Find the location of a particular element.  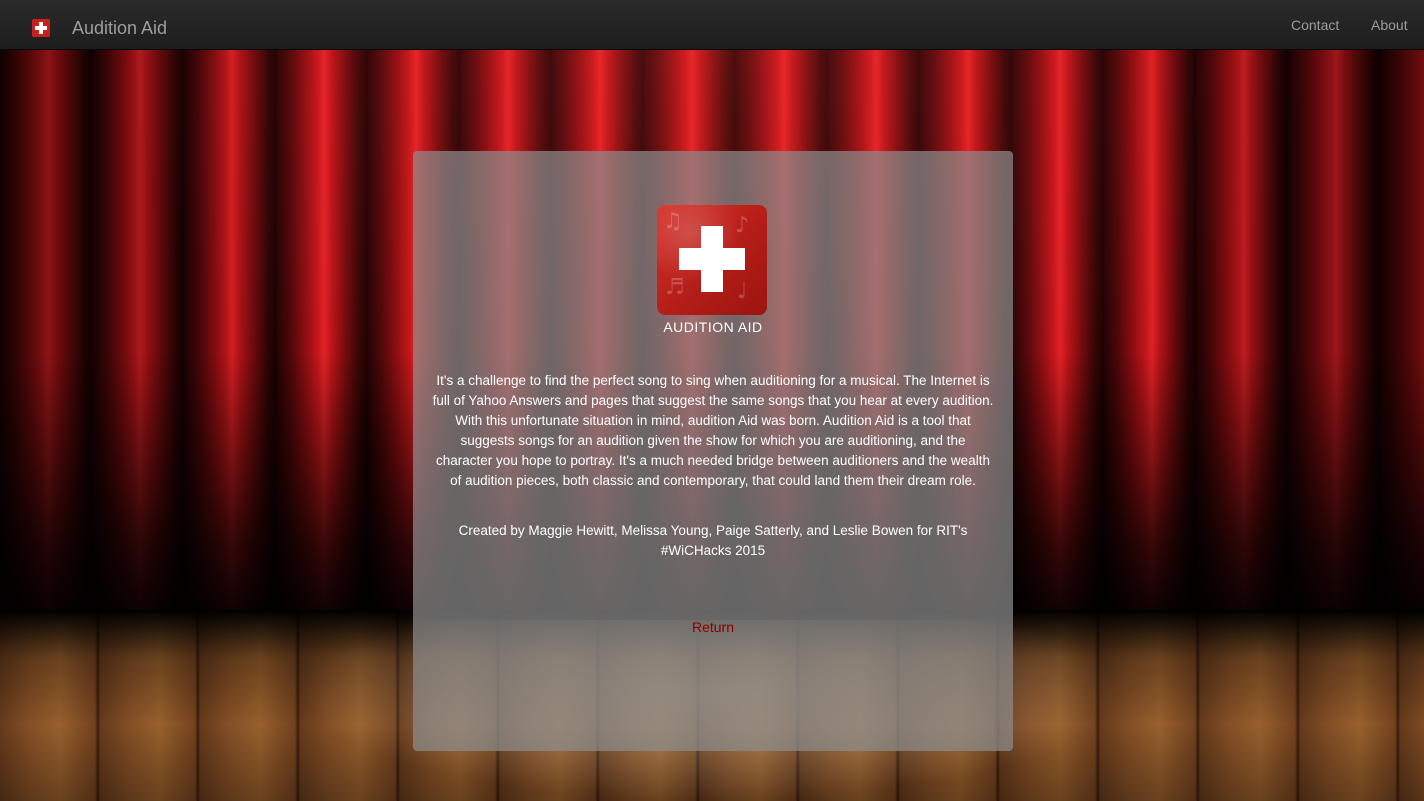

logo-plus-vertical is located at coordinates (712, 259).